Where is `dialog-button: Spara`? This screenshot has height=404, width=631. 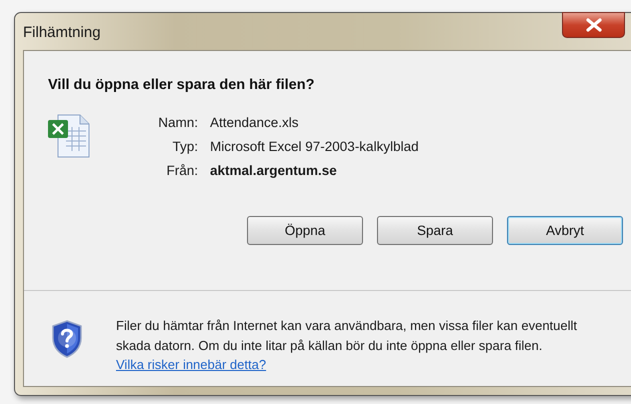
dialog-button: Spara is located at coordinates (435, 230).